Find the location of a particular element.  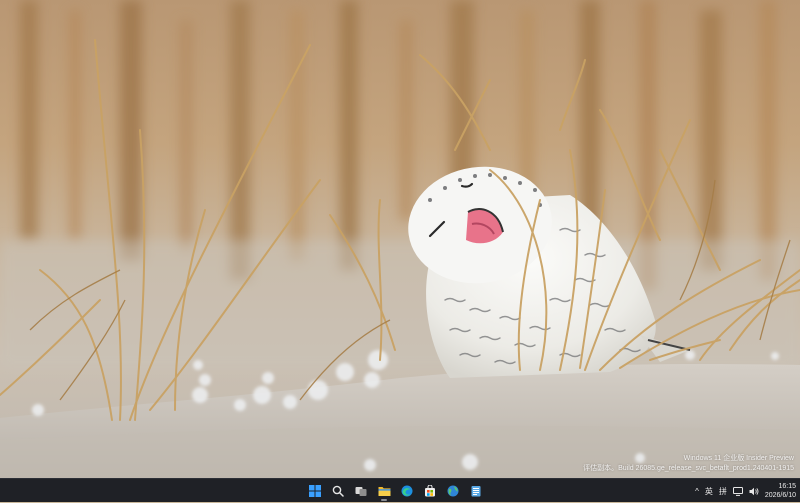

monitor-network-icon is located at coordinates (737, 491).